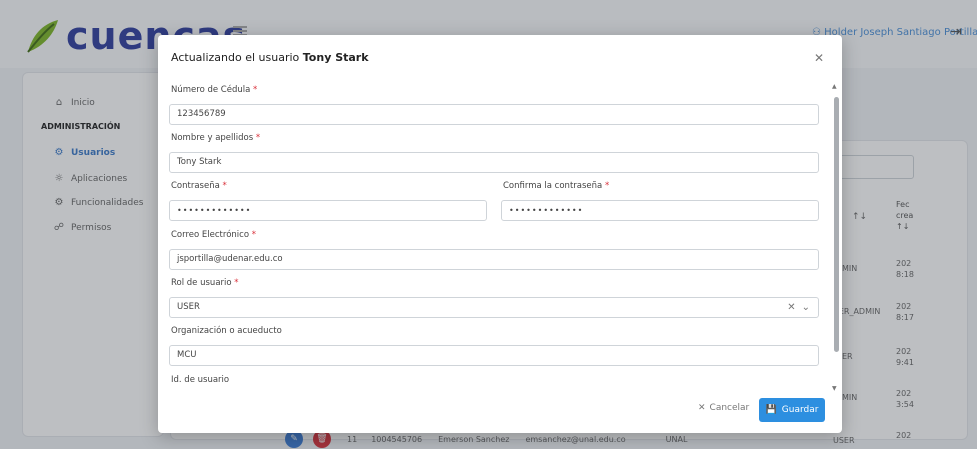 The height and width of the screenshot is (449, 977). I want to click on save-icon: 💾, so click(771, 410).